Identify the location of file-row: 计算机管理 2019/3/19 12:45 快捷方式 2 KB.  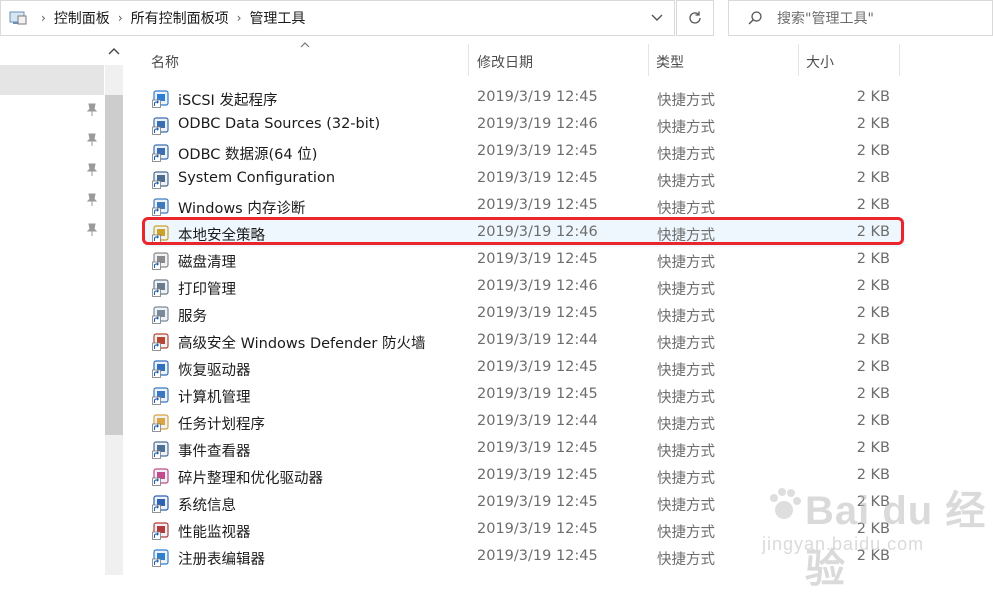
(525, 395).